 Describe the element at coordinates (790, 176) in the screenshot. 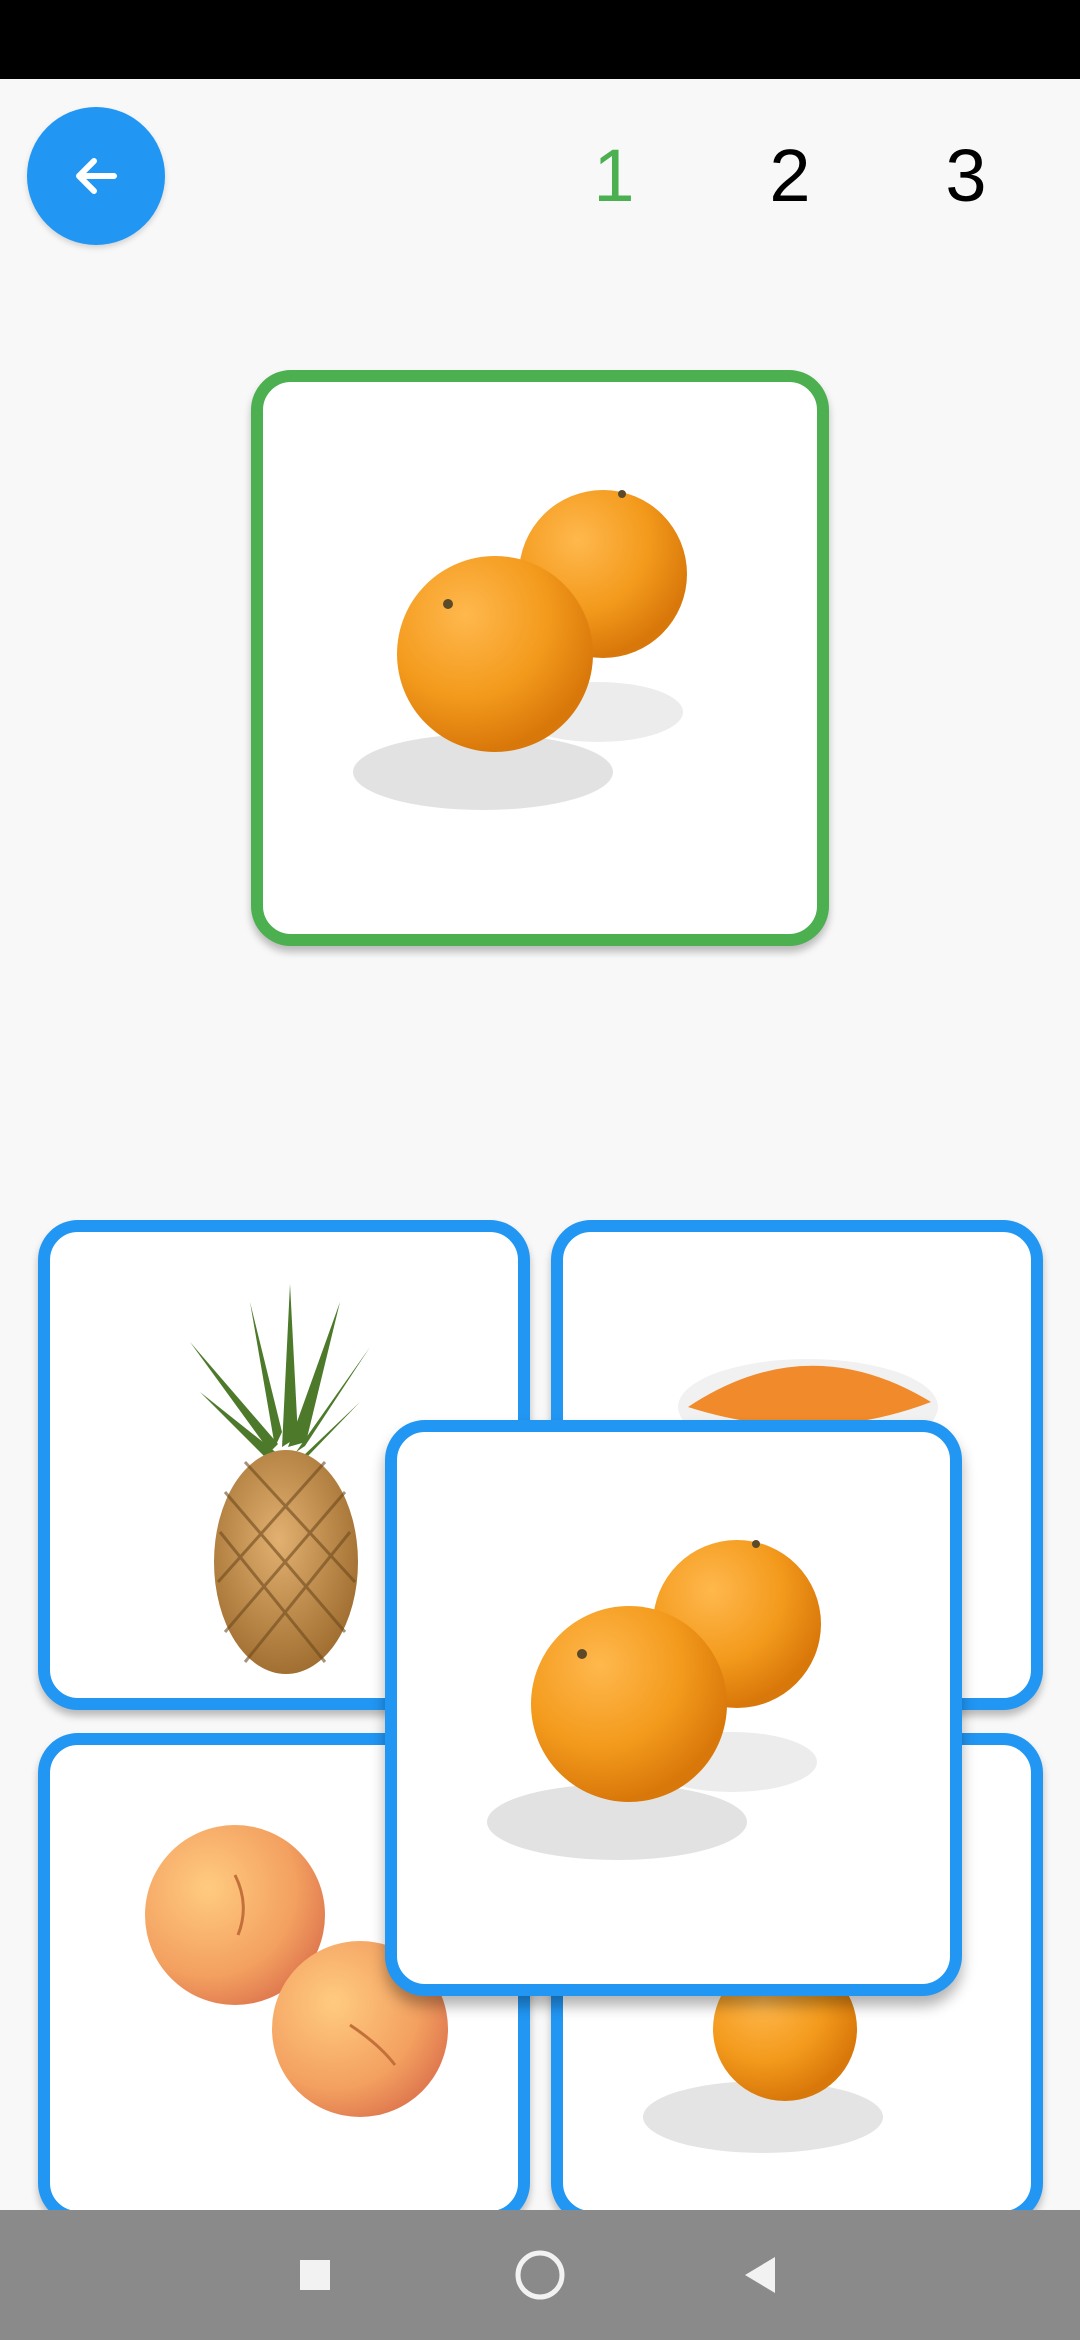

I see `page-indicator-2: 2` at that location.